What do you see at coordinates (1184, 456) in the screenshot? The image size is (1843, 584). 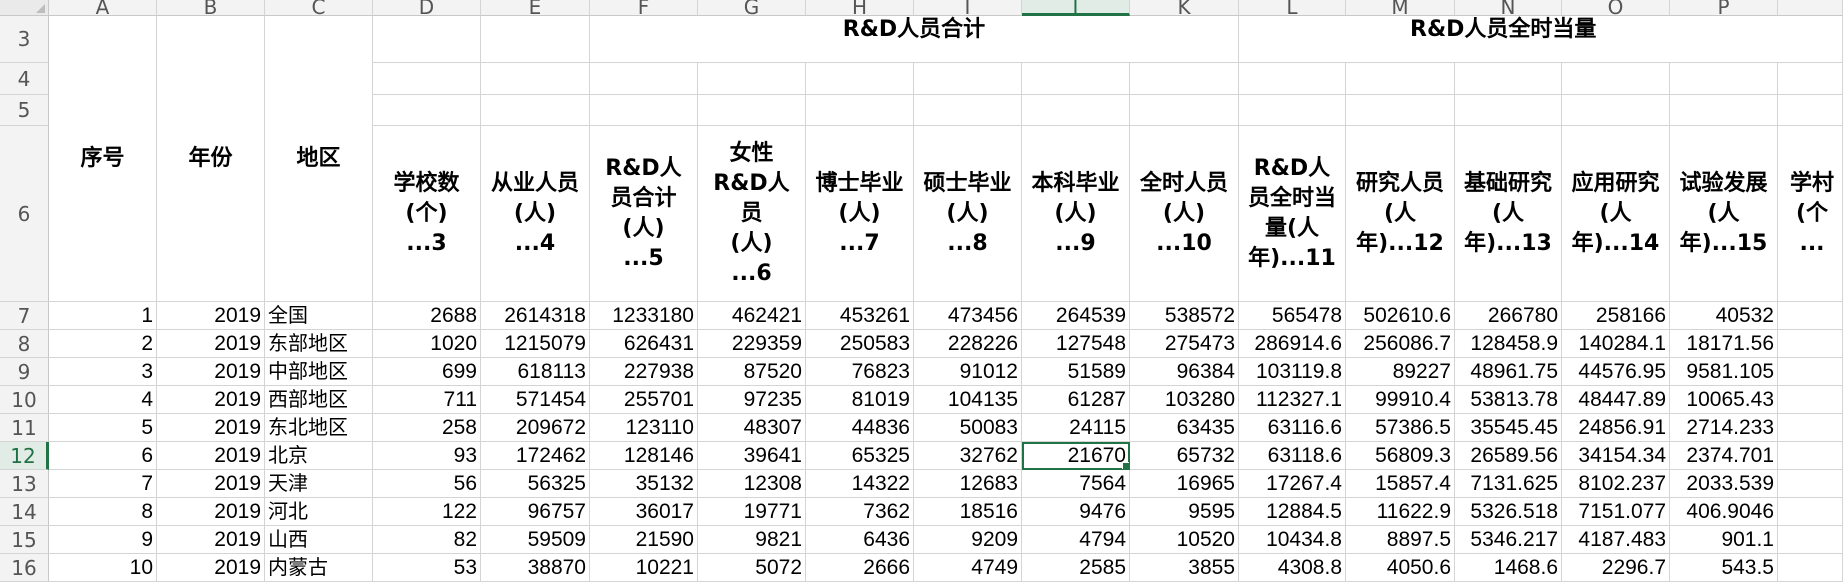 I see `cell-k12: 65732` at bounding box center [1184, 456].